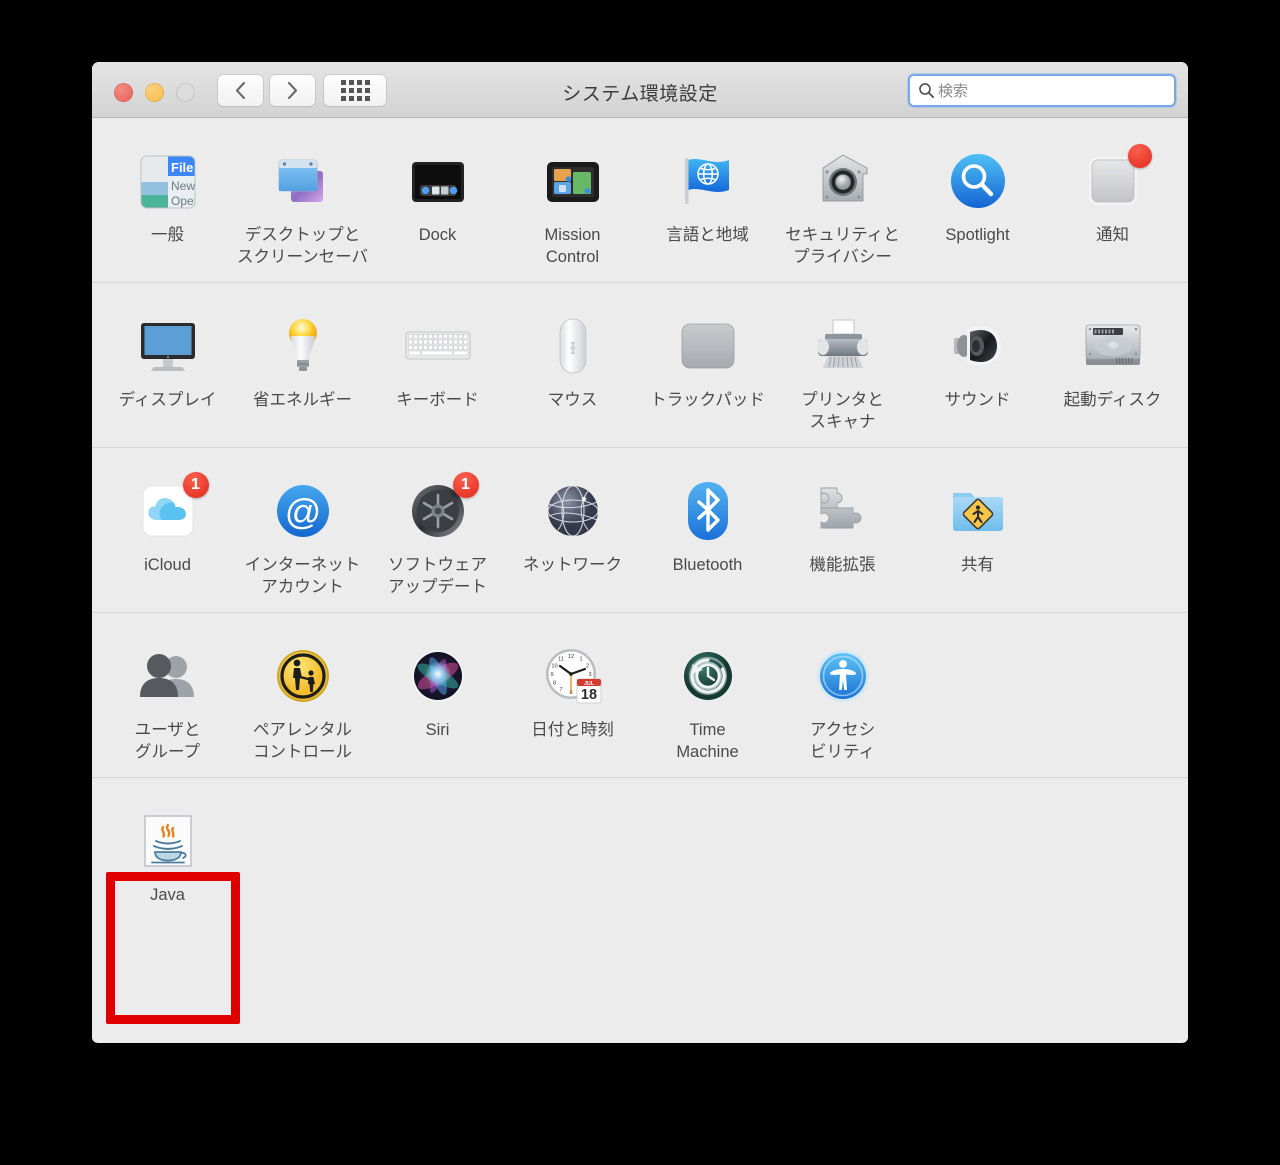 The width and height of the screenshot is (1280, 1165). Describe the element at coordinates (167, 895) in the screenshot. I see `pref-label: Java` at that location.